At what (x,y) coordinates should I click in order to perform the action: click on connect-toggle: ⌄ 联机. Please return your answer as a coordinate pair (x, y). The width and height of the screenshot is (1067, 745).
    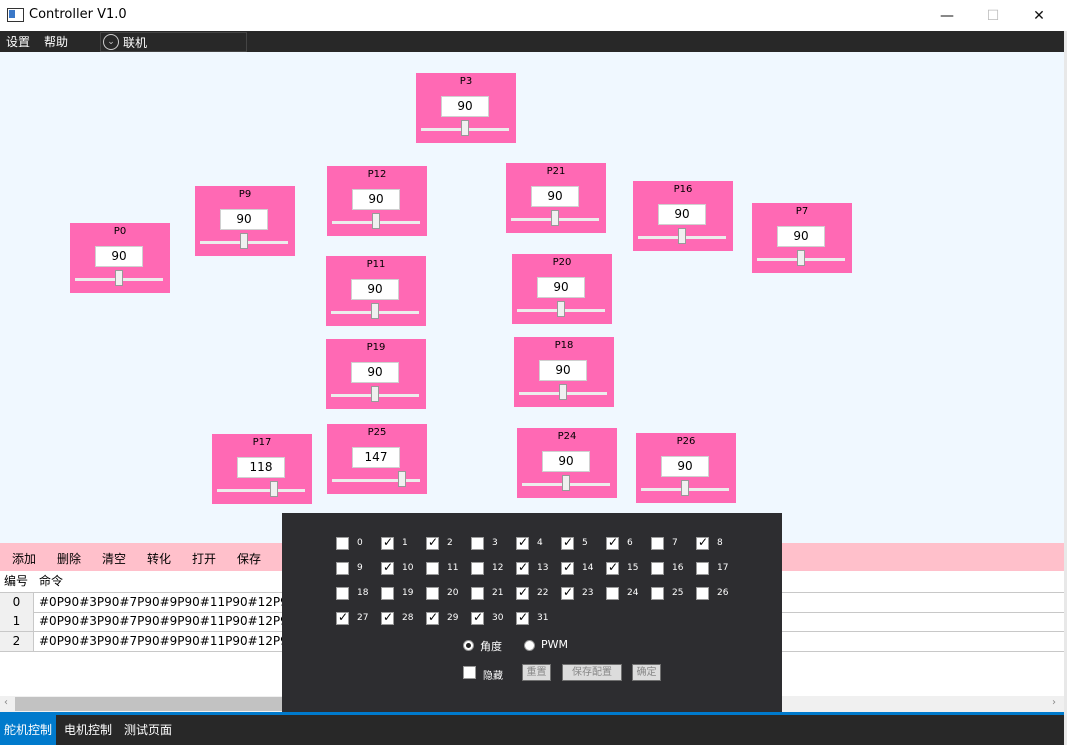
    Looking at the image, I should click on (173, 42).